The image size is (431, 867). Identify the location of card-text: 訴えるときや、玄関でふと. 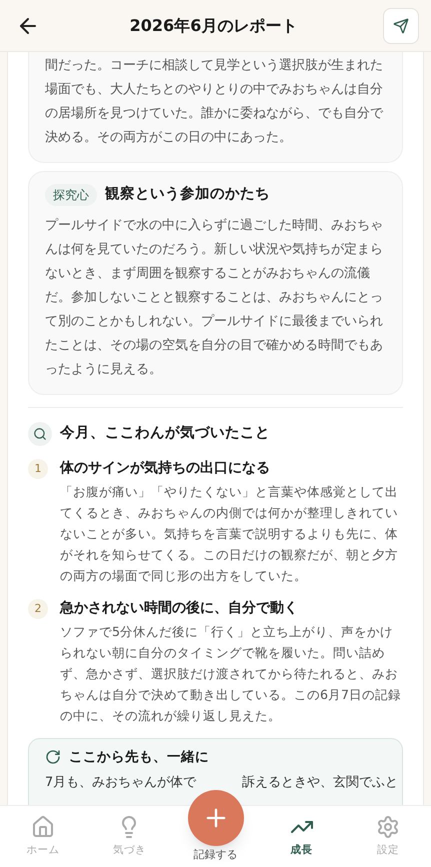
(320, 783).